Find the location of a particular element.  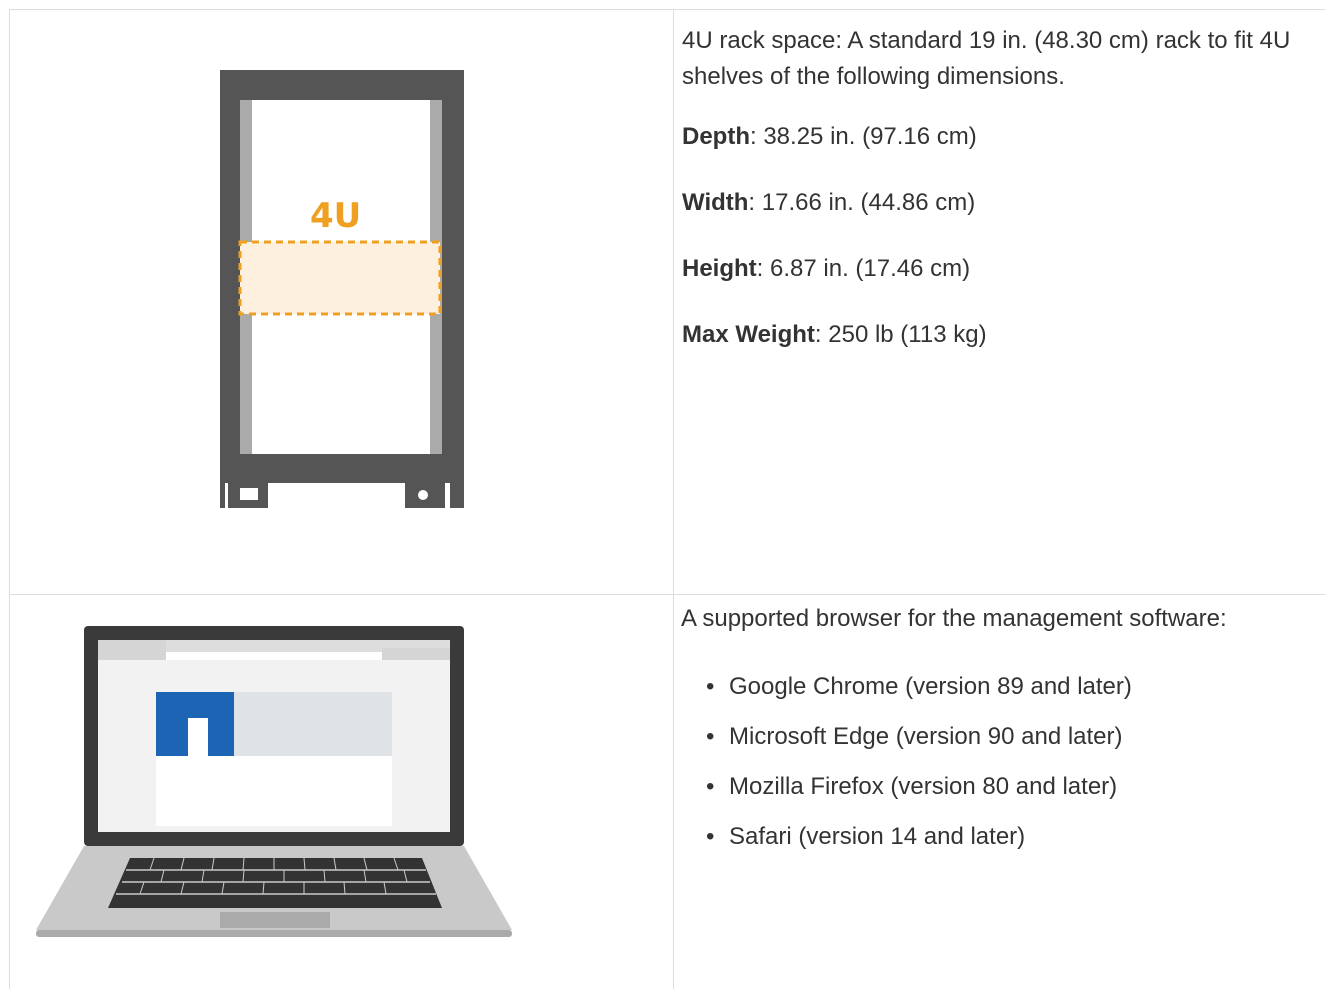

depth-label: Depth is located at coordinates (716, 136).